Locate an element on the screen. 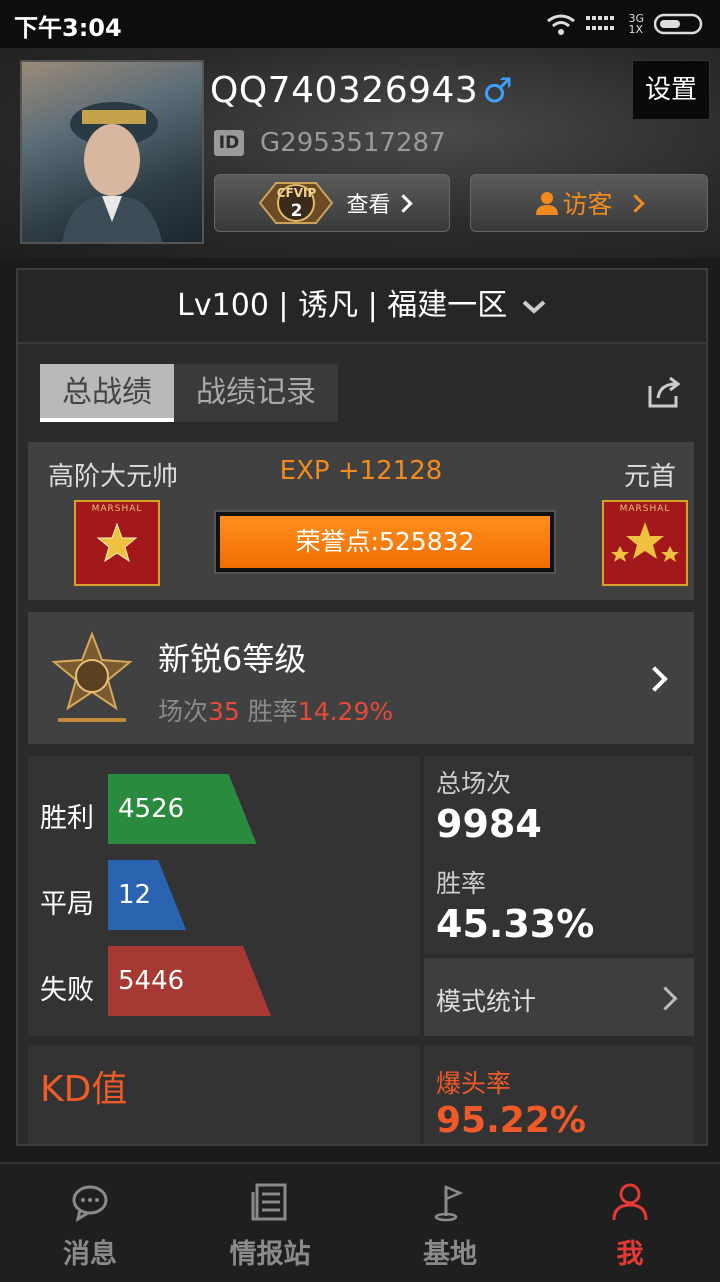 The width and height of the screenshot is (720, 1282). vip-level: 2 is located at coordinates (296, 211).